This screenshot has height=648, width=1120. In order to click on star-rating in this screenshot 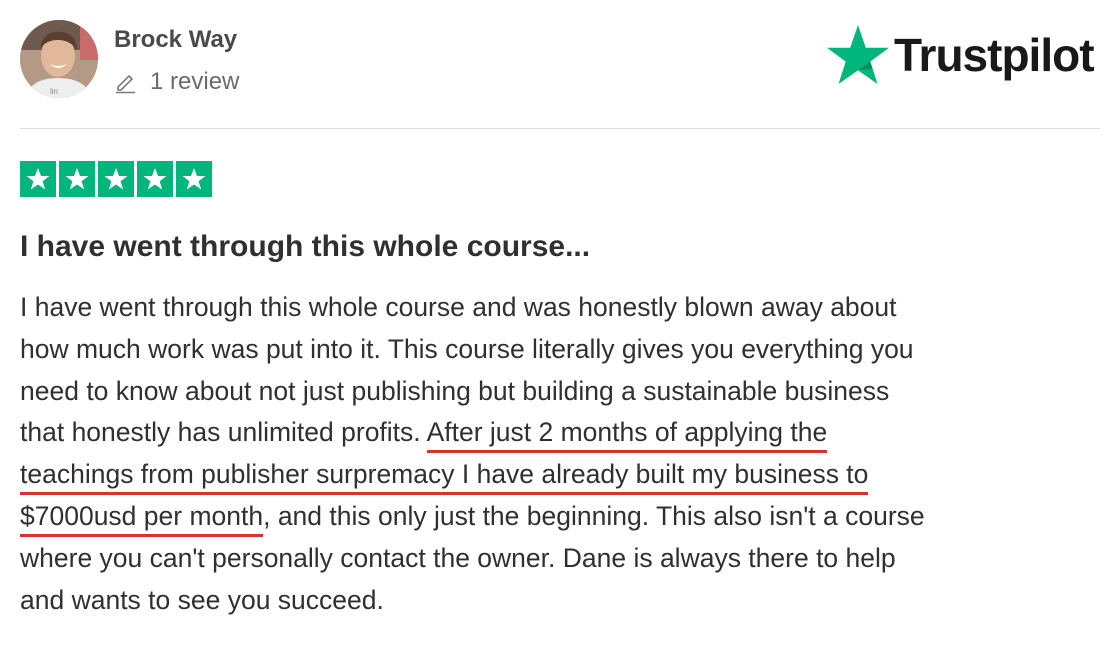, I will do `click(116, 179)`.